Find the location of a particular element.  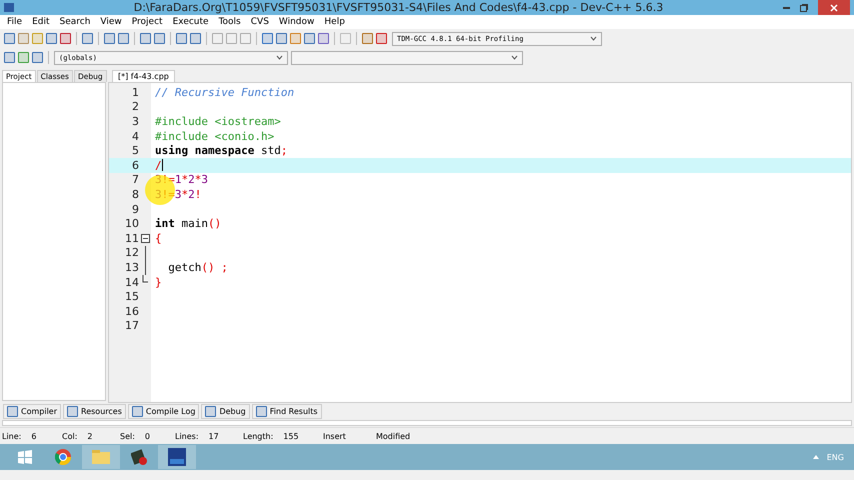

line-number: 9 is located at coordinates (135, 209).